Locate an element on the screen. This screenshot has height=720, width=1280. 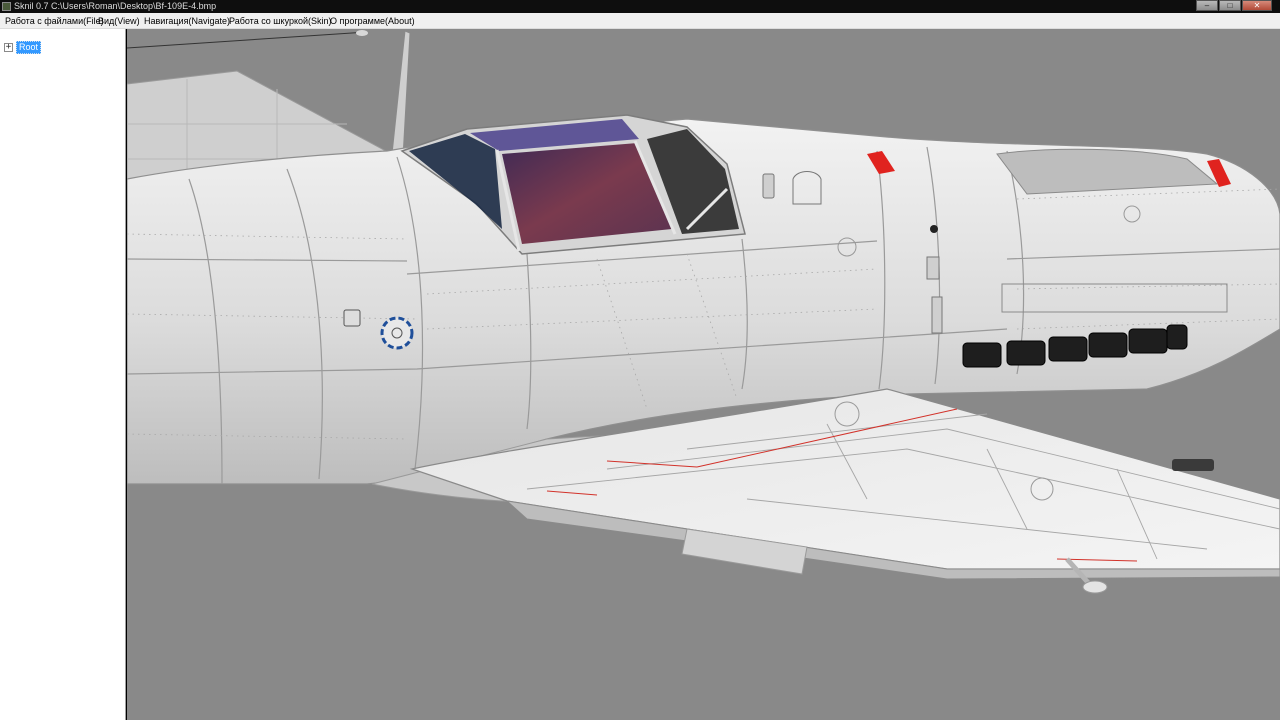
tree-node-label: Root is located at coordinates (29, 47).